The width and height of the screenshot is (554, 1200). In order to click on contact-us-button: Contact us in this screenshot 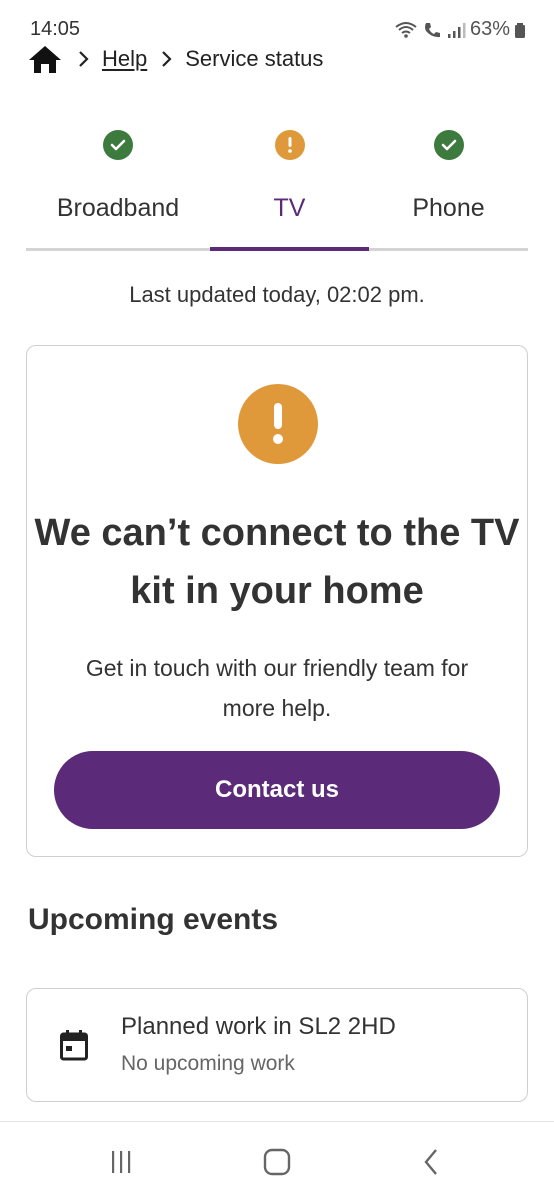, I will do `click(277, 790)`.